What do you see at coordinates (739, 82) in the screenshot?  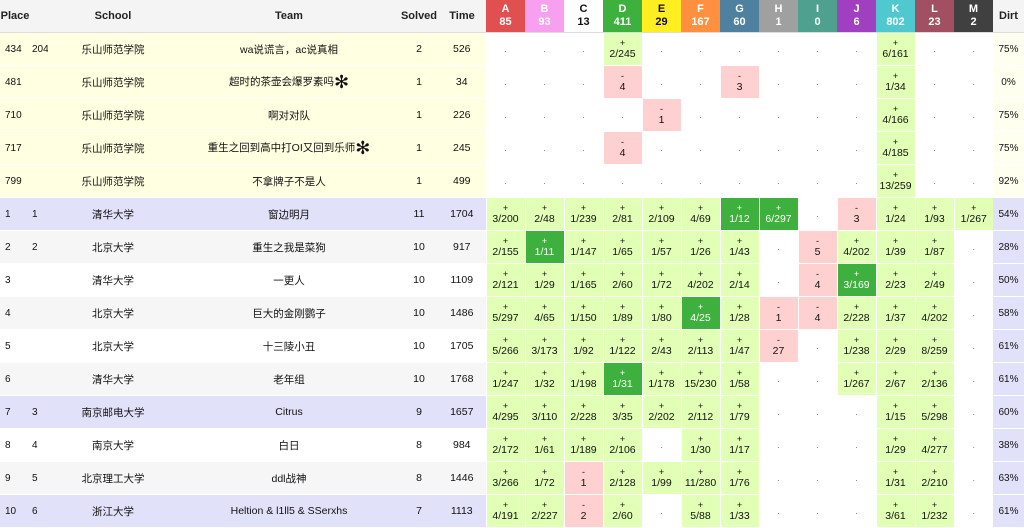 I see `problem-cell-g: -3` at bounding box center [739, 82].